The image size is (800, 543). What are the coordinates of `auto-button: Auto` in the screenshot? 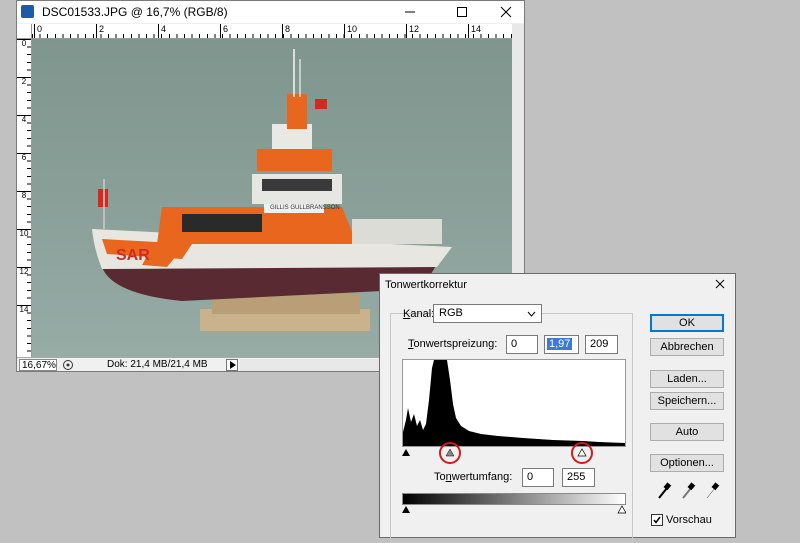 It's located at (687, 432).